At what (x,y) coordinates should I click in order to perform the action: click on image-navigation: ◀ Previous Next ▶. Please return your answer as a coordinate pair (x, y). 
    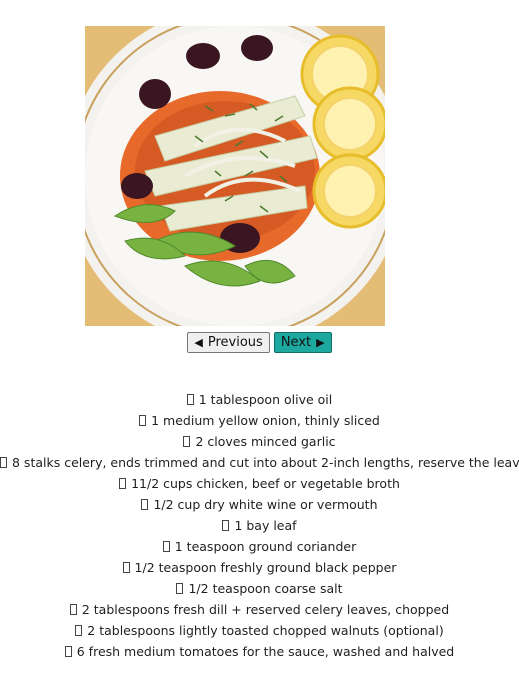
    Looking at the image, I should click on (259, 342).